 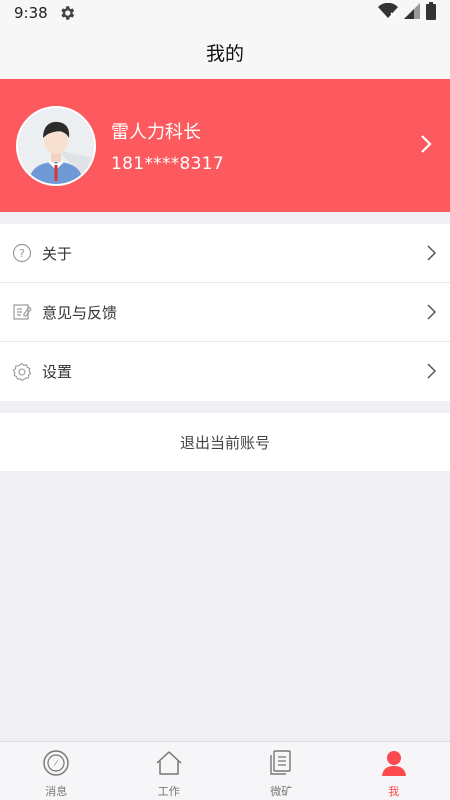 I want to click on menu-item-feedback: 意见与反馈, so click(x=225, y=312).